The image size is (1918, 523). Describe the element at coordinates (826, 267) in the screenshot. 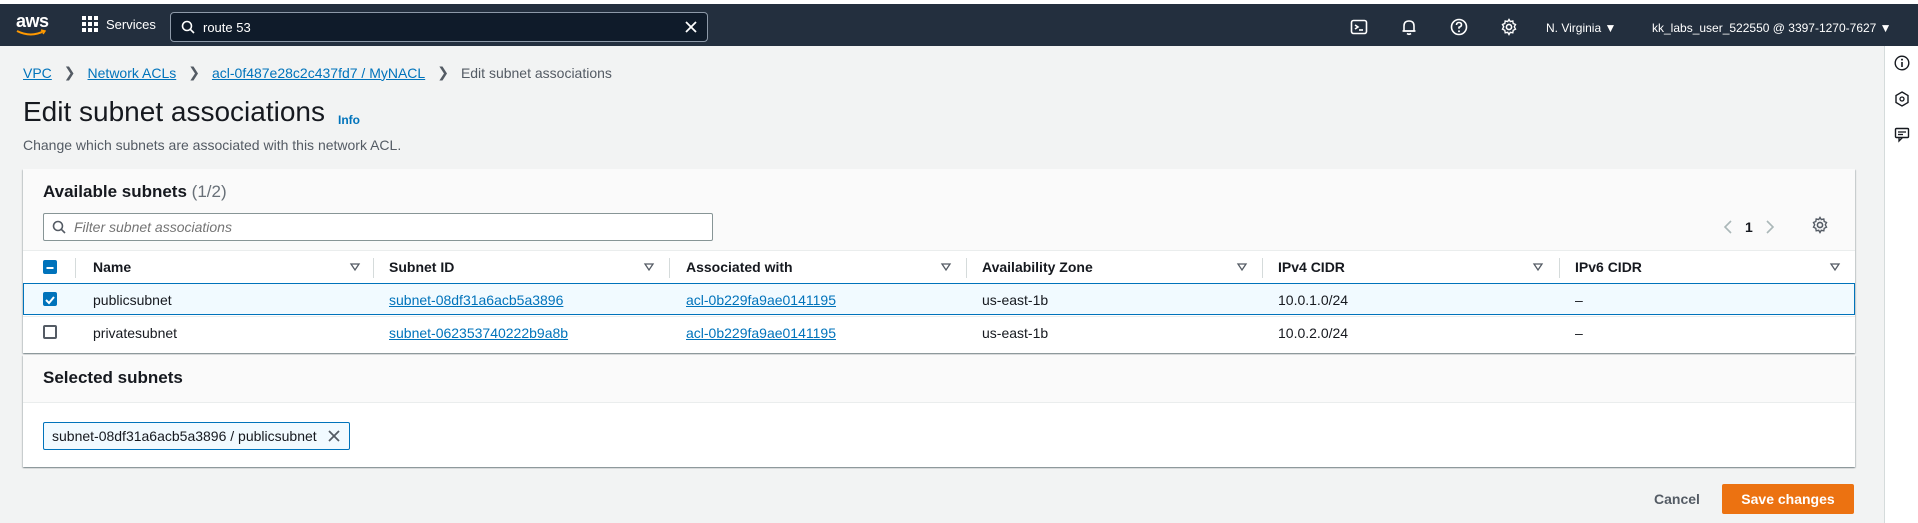

I see `column-header-associated-with: Associated with` at that location.